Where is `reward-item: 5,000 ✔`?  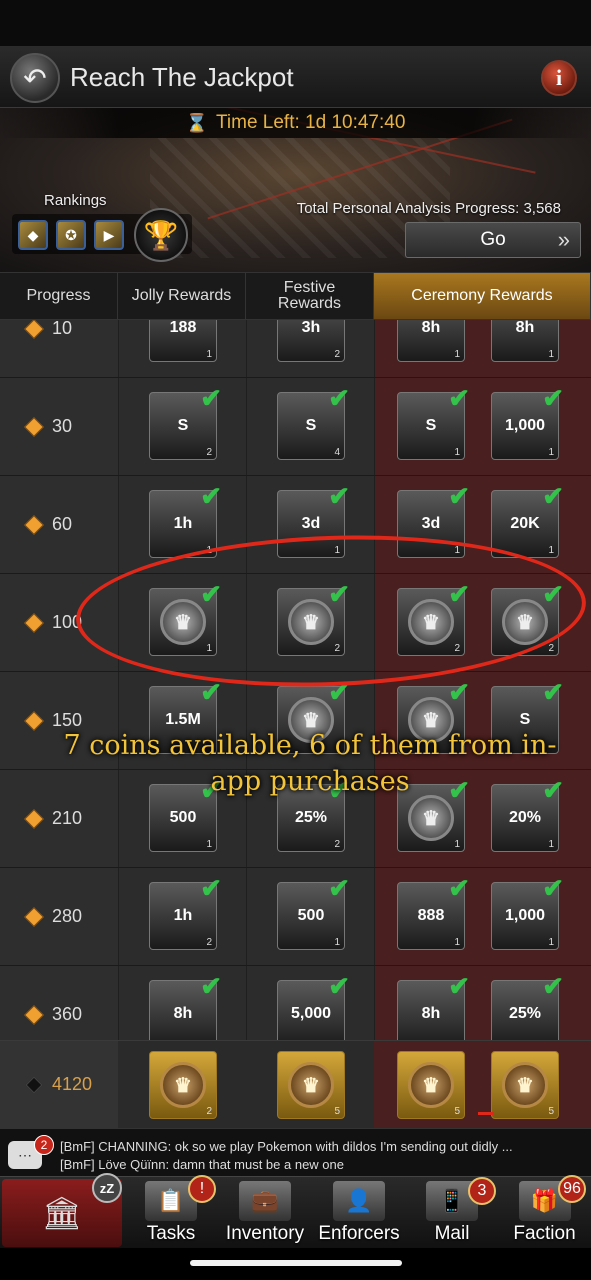 reward-item: 5,000 ✔ is located at coordinates (313, 1009).